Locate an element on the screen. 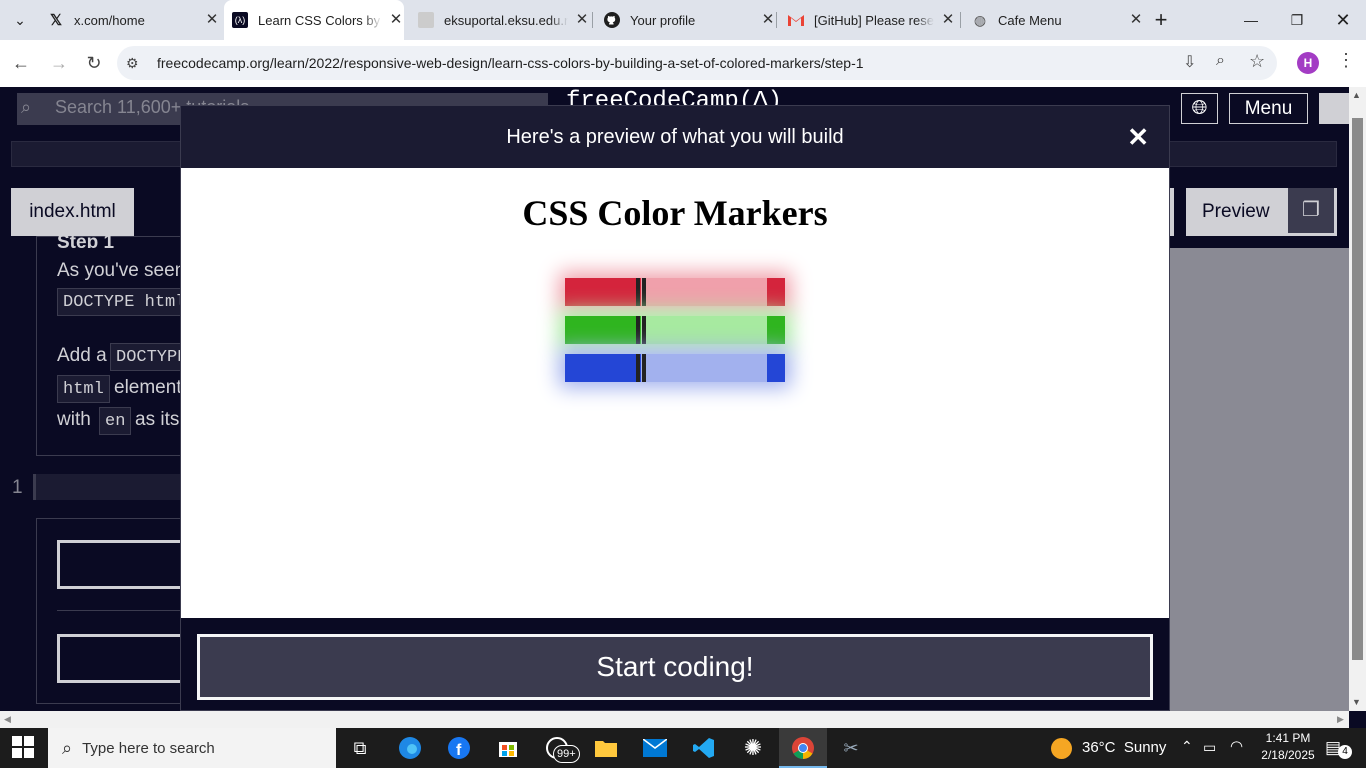 The width and height of the screenshot is (1366, 768). tab-title: Cafe Menu is located at coordinates (1030, 20).